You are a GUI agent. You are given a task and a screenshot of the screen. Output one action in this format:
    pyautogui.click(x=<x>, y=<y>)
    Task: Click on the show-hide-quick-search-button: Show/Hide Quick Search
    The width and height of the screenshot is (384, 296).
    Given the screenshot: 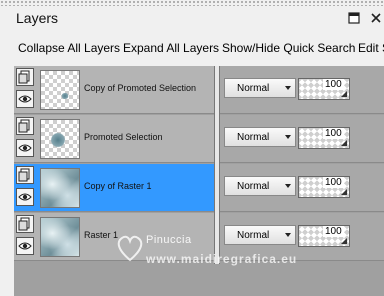 What is the action you would take?
    pyautogui.click(x=288, y=48)
    